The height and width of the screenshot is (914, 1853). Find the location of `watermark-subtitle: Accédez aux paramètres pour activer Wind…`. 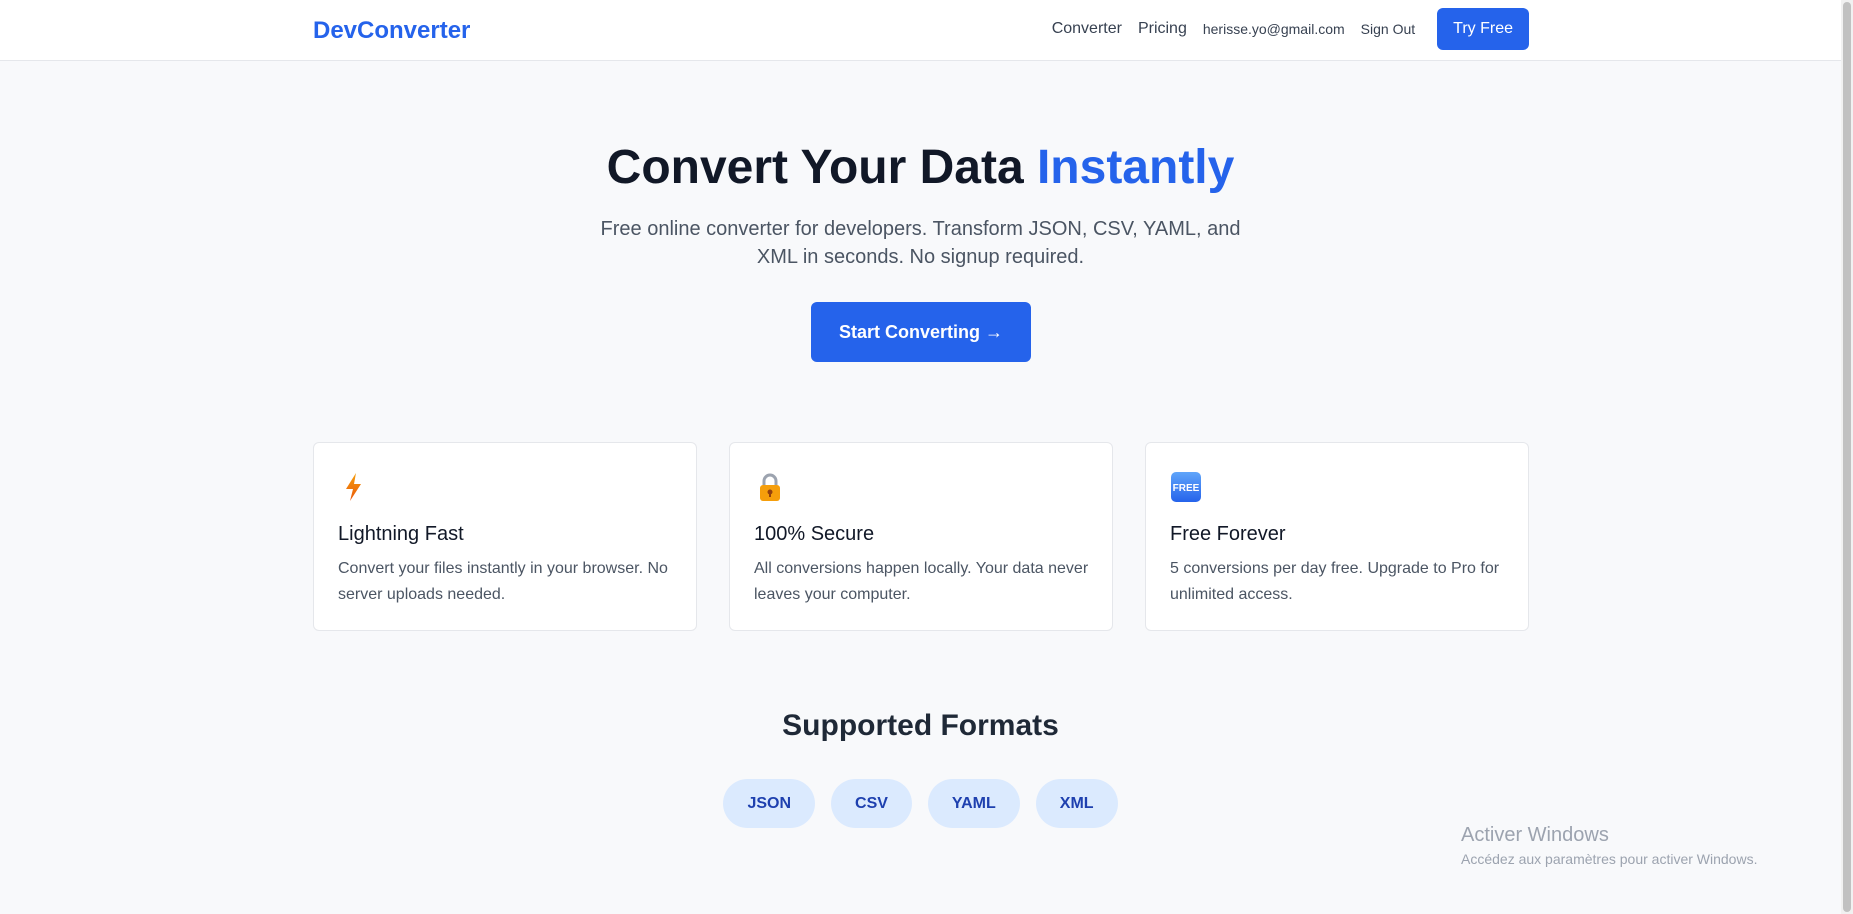

watermark-subtitle: Accédez aux paramètres pour activer Wind… is located at coordinates (1609, 859).